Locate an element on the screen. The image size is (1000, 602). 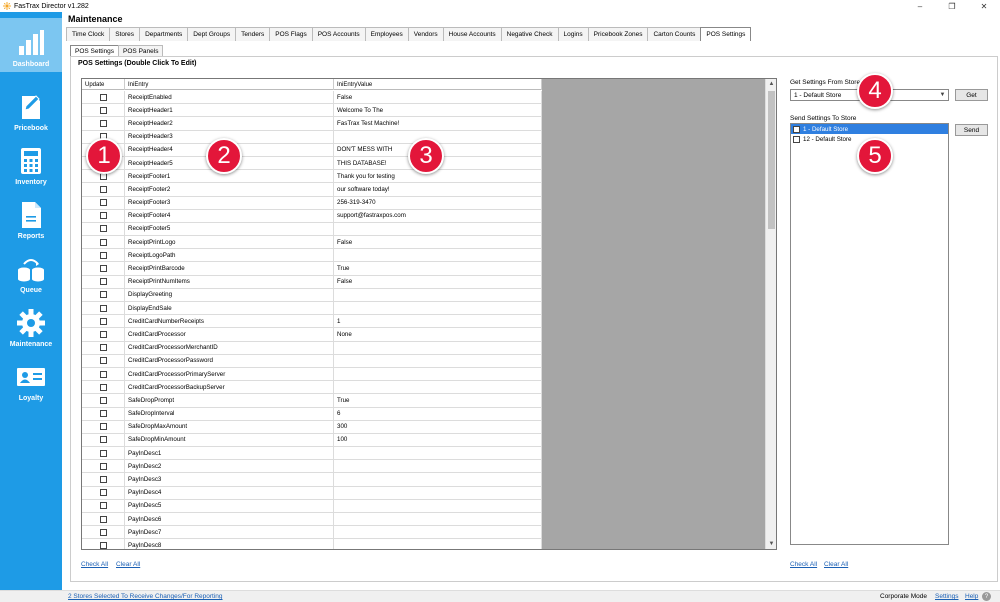
ini-value-cell: Thank you for testing is located at coordinates (438, 176).